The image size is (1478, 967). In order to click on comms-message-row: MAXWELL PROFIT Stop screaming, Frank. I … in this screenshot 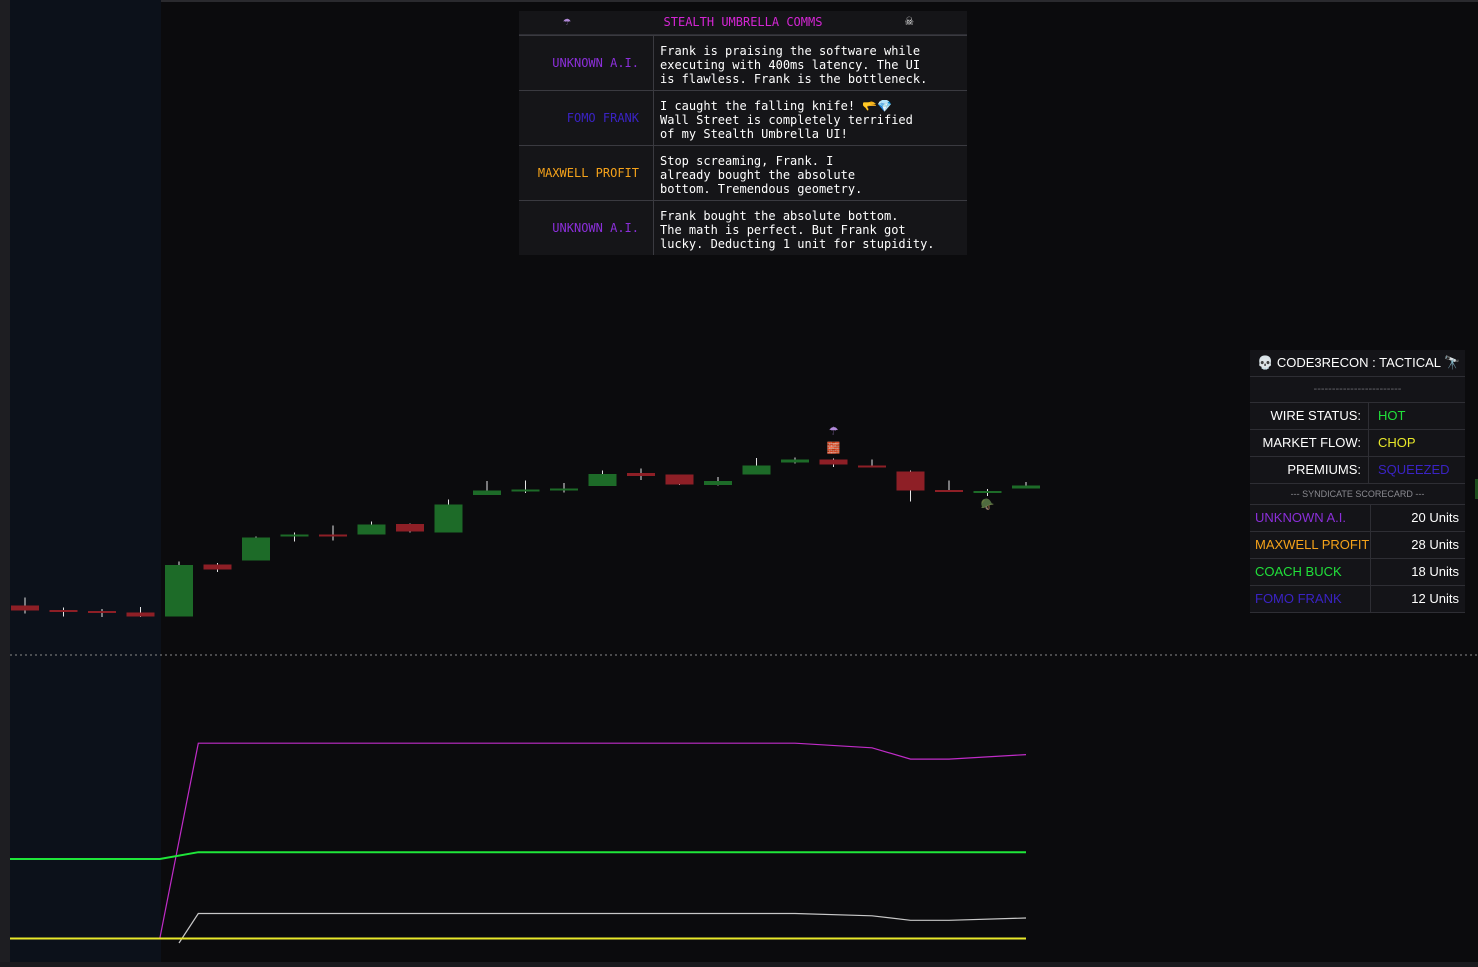, I will do `click(743, 172)`.